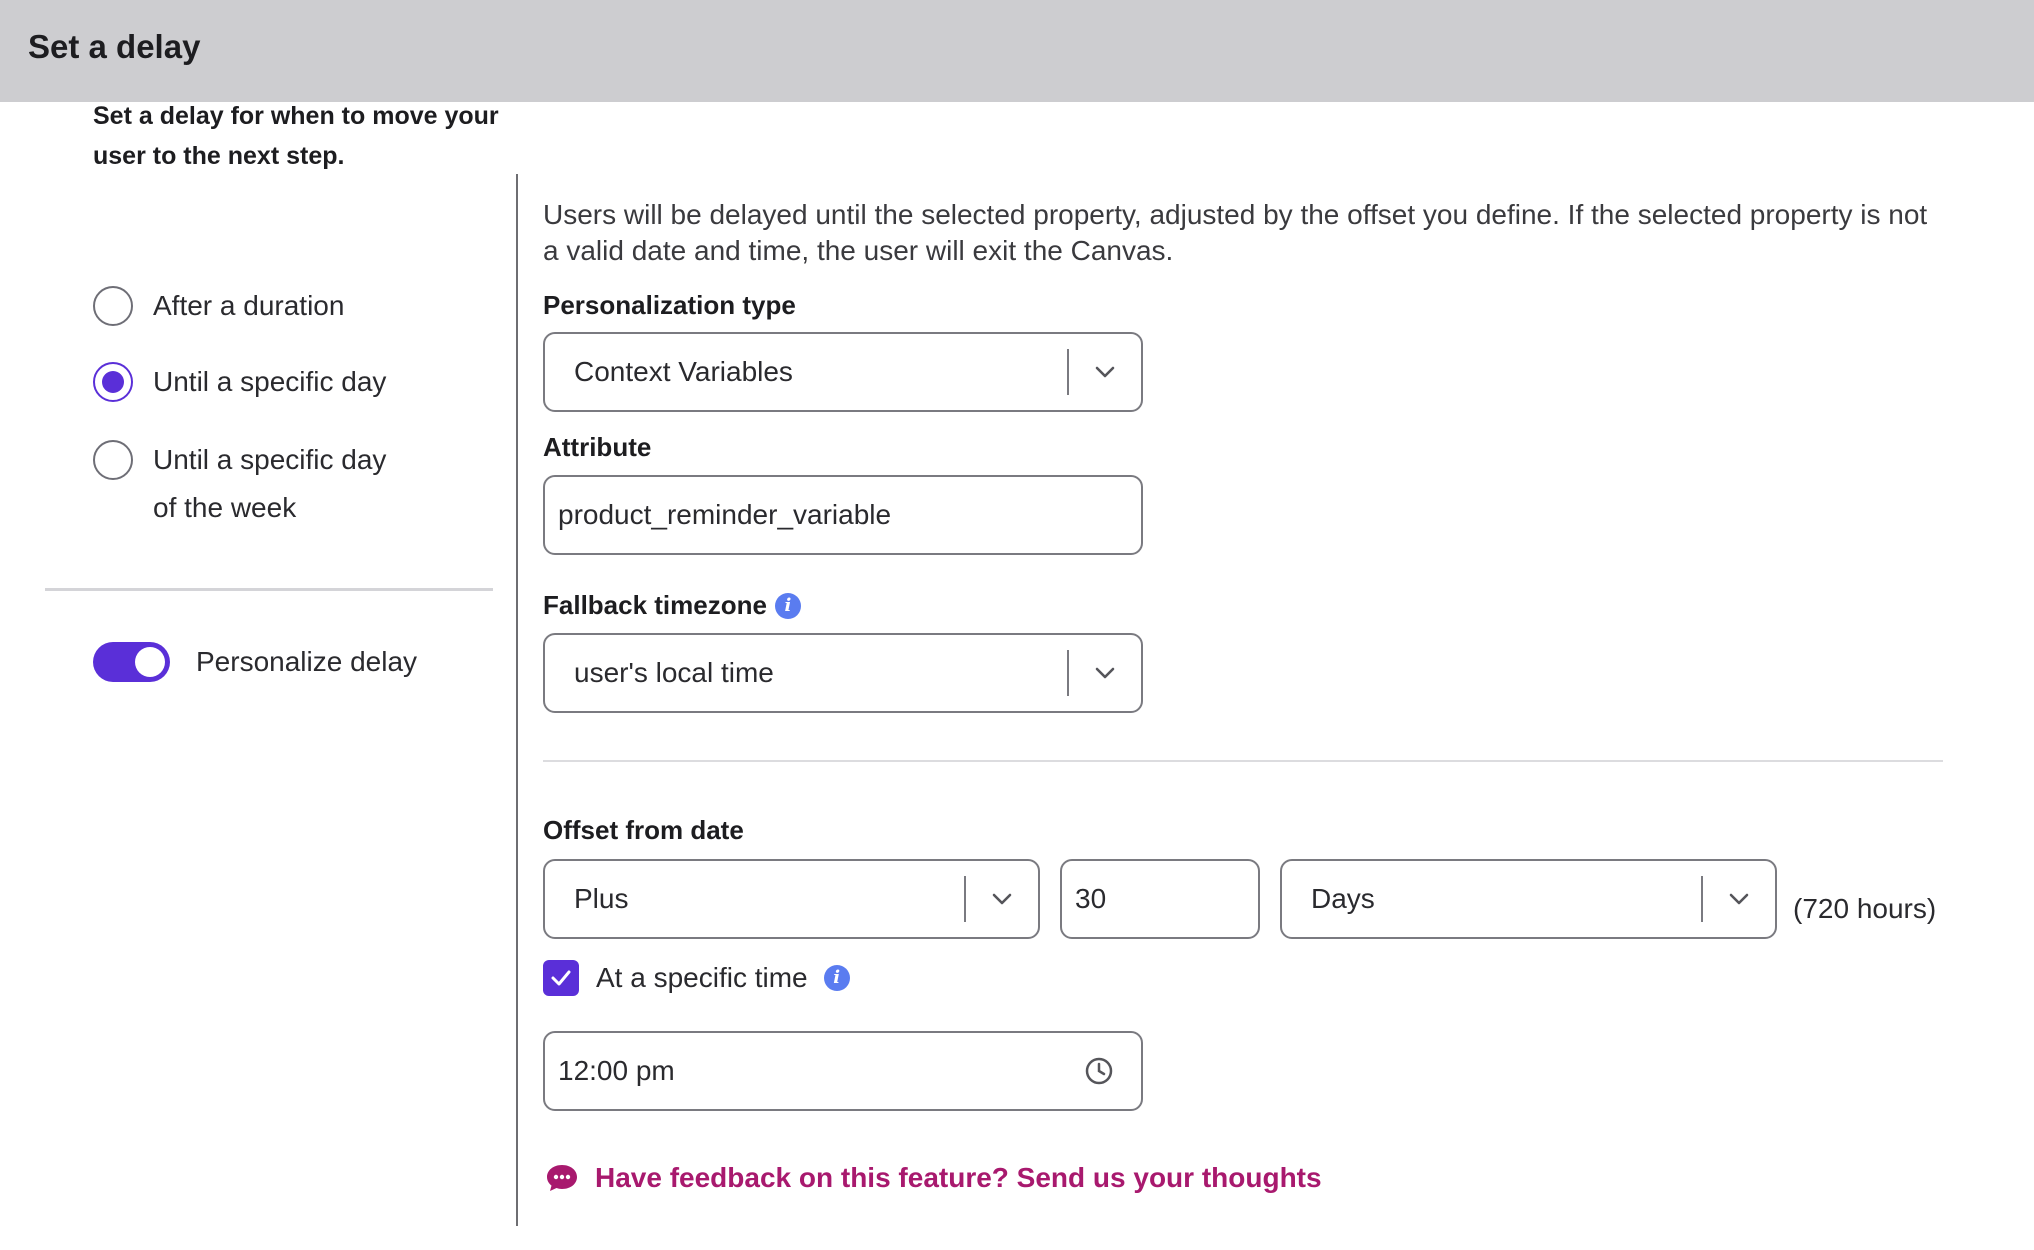 Image resolution: width=2034 pixels, height=1250 pixels. I want to click on modal-title: Set a delay, so click(114, 46).